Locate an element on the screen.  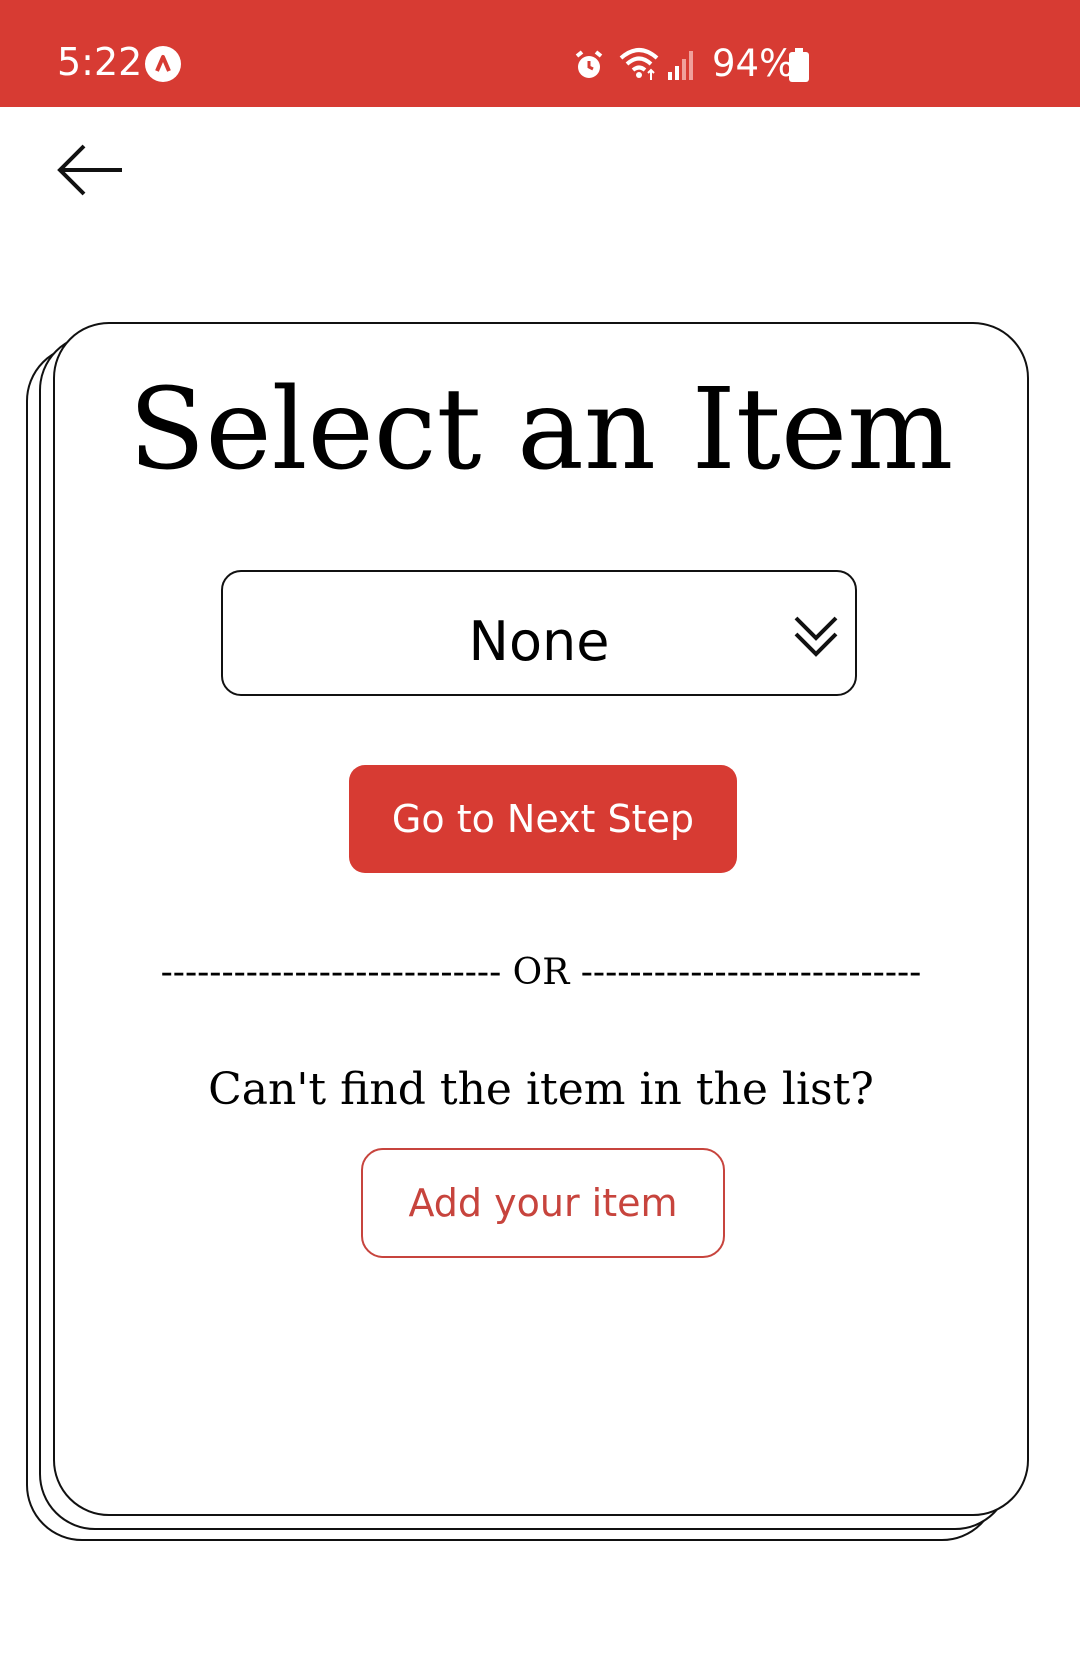
go-to-next-step-button: Go to Next Step is located at coordinates (543, 819).